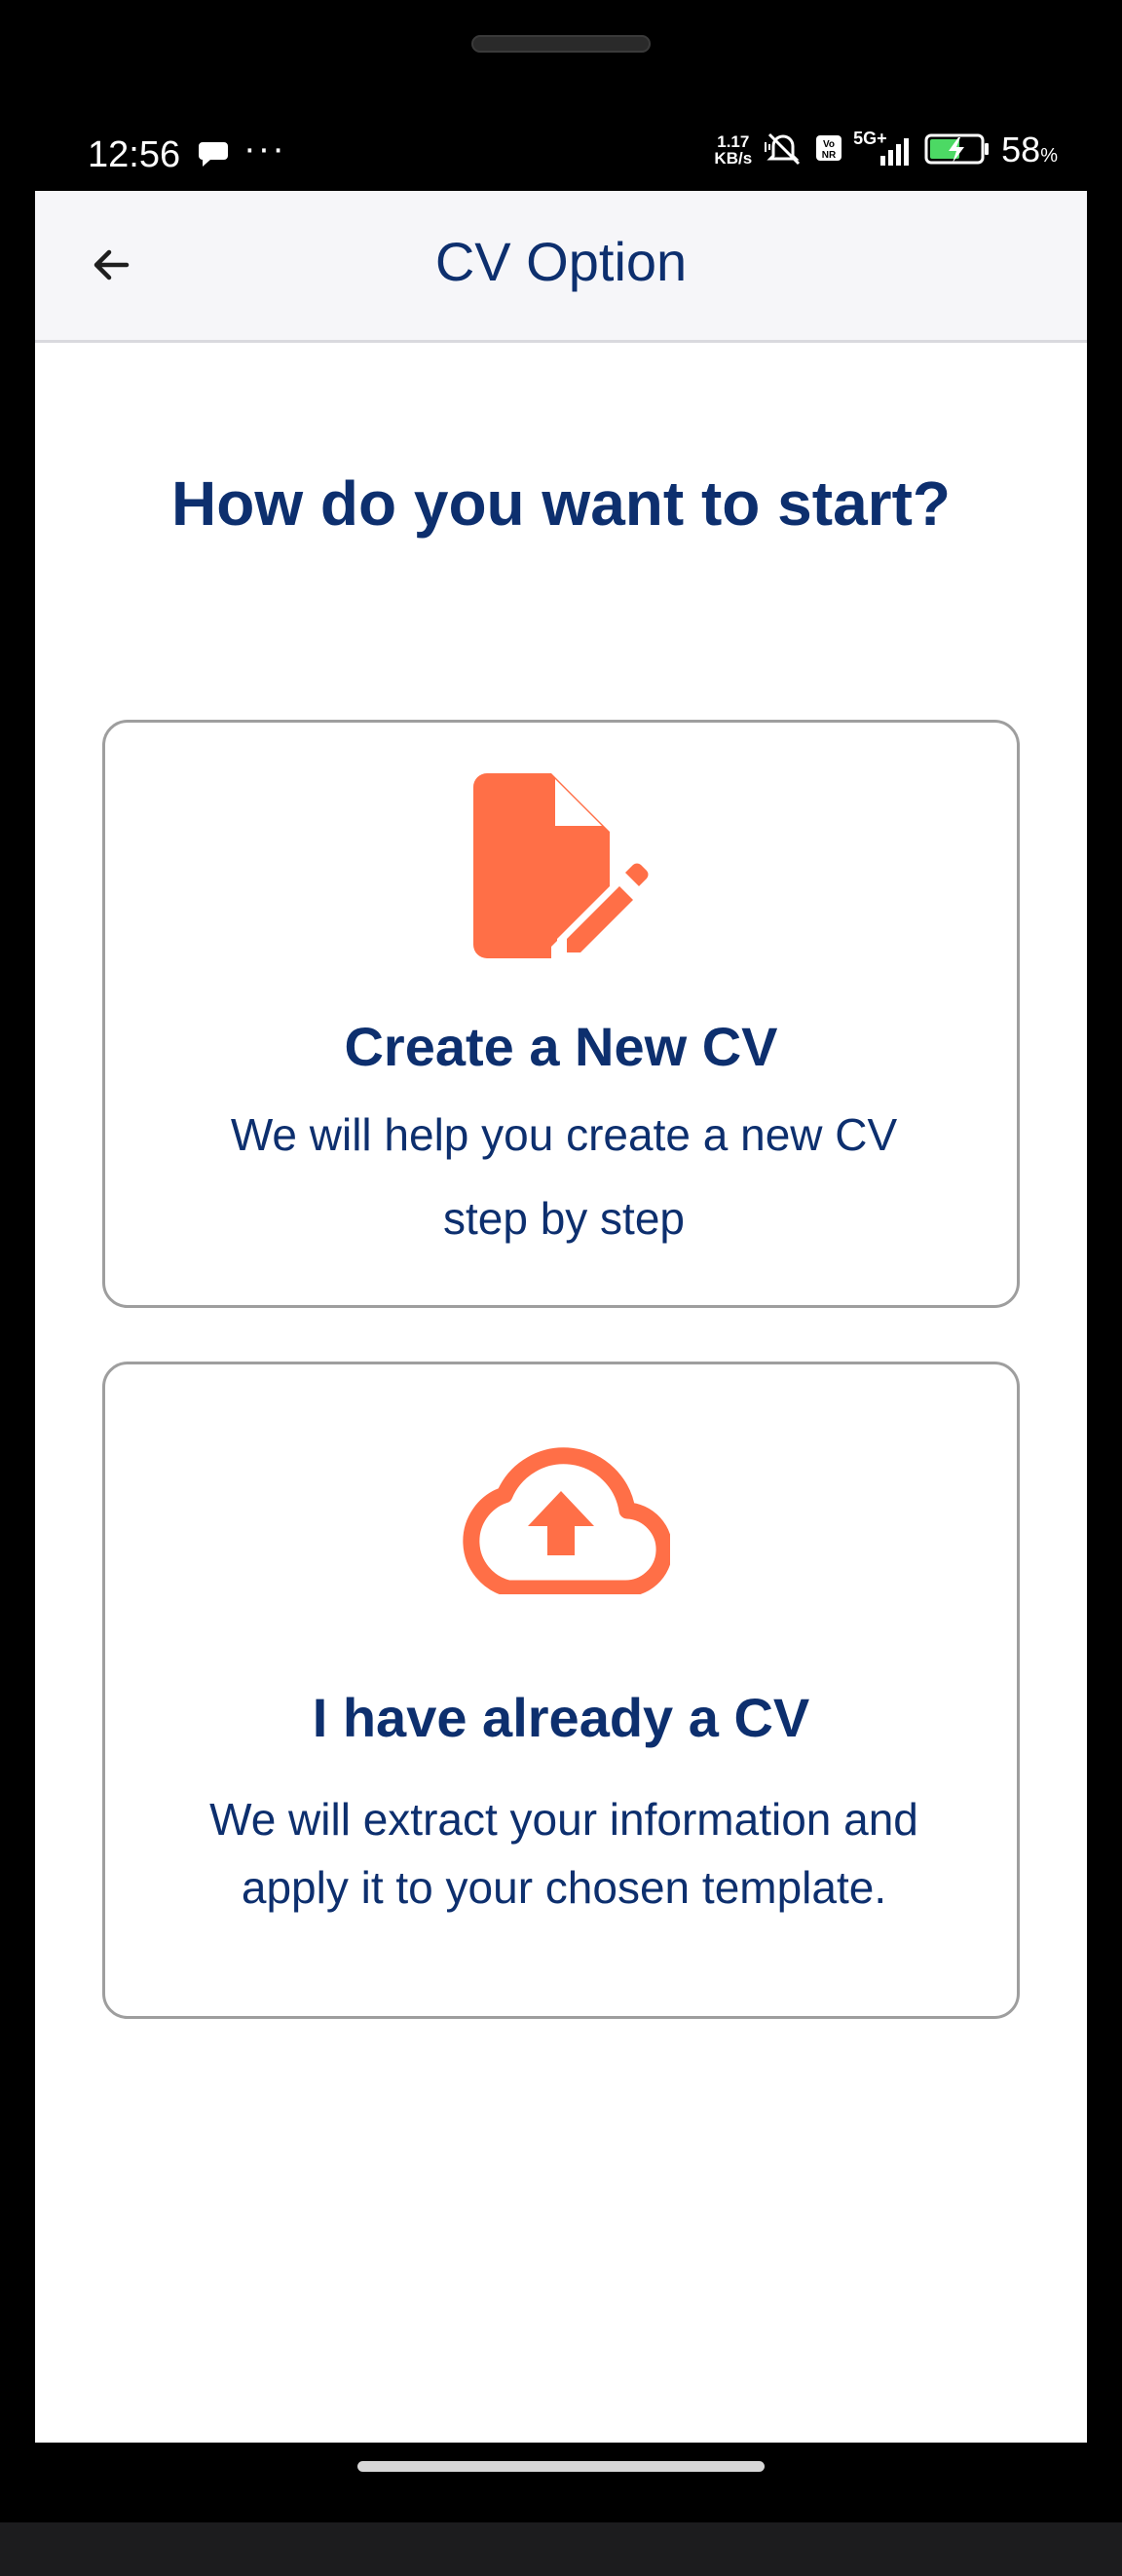  I want to click on network-speed: 1.17 KB/s, so click(733, 150).